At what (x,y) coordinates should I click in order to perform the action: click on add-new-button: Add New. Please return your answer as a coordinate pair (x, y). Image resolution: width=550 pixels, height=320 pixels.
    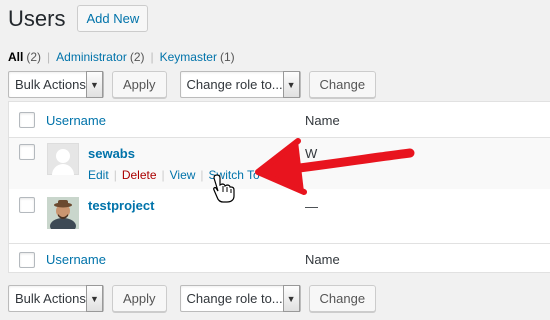
    Looking at the image, I should click on (113, 18).